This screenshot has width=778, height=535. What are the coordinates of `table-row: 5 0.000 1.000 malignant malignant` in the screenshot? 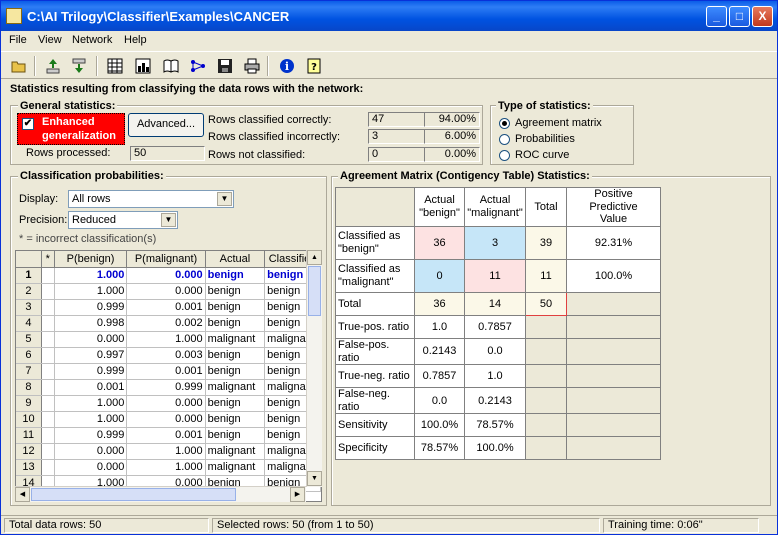 It's located at (168, 339).